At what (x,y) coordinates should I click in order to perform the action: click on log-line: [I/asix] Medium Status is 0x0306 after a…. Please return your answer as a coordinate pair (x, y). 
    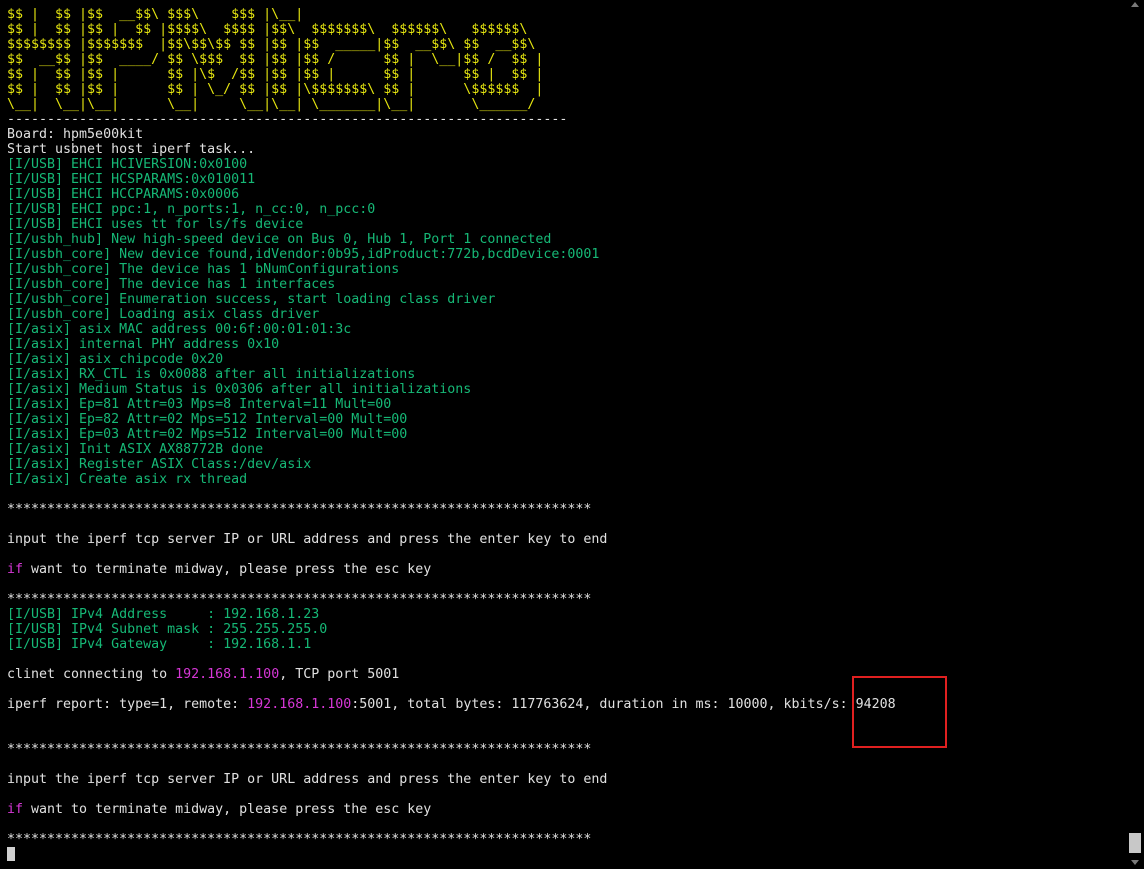
    Looking at the image, I should click on (239, 389).